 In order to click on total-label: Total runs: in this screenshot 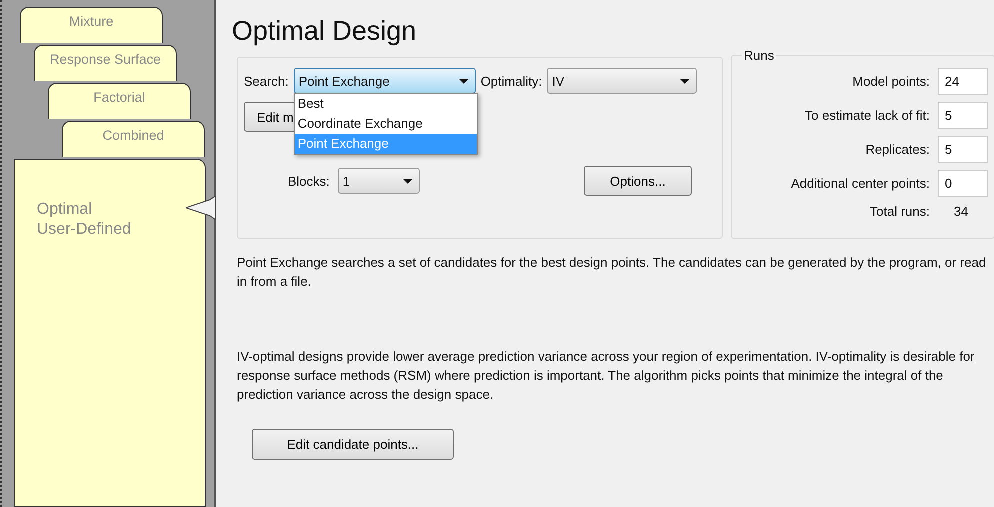, I will do `click(900, 211)`.